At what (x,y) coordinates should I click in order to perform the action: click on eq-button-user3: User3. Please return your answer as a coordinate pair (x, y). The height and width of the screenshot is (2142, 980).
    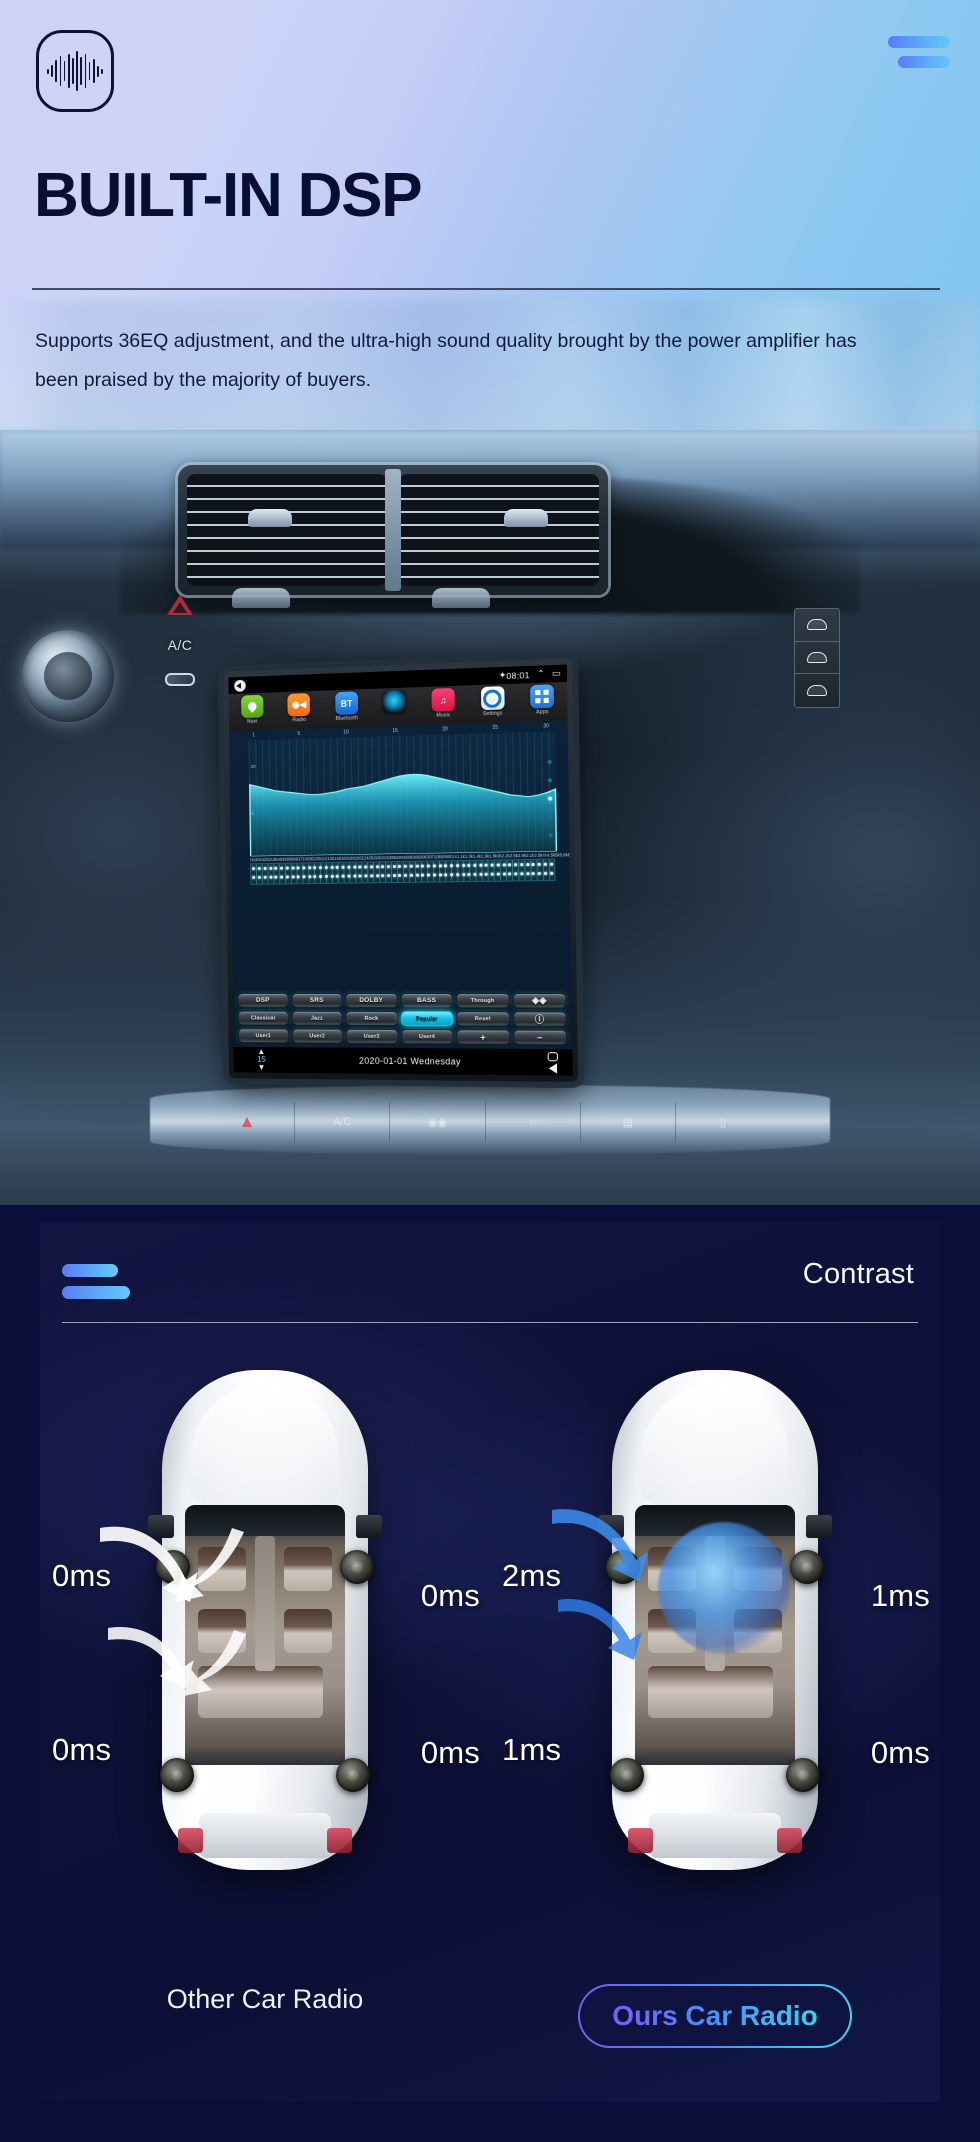
    Looking at the image, I should click on (371, 1036).